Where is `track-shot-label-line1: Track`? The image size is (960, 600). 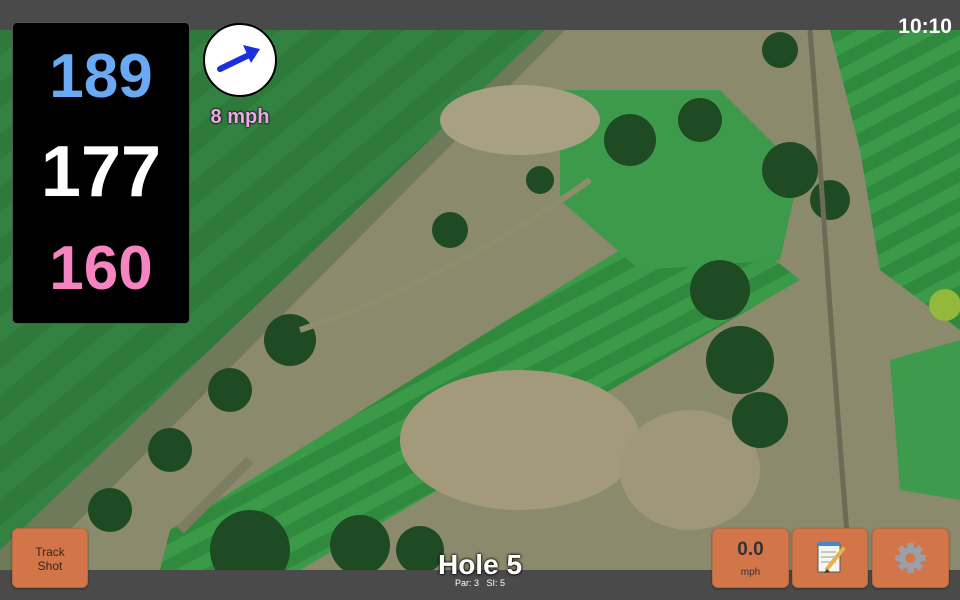 track-shot-label-line1: Track is located at coordinates (50, 552).